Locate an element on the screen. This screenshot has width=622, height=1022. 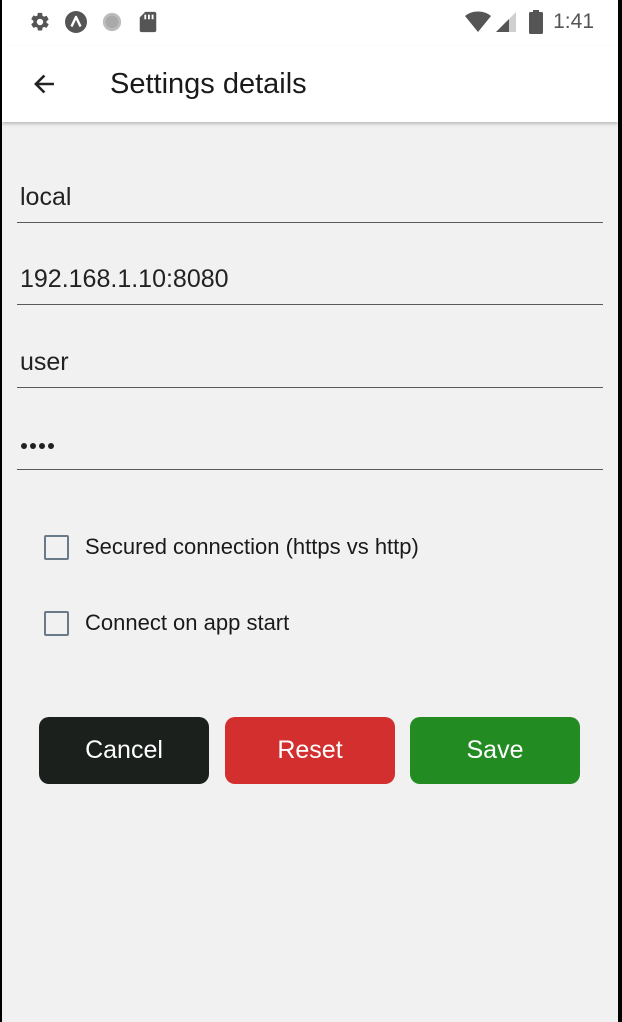
settings-gear-icon is located at coordinates (40, 22).